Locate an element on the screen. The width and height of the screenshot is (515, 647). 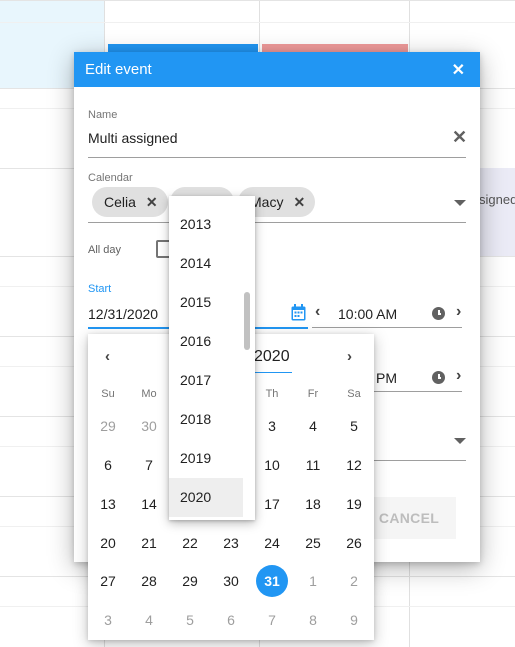
calendar-day: 22 is located at coordinates (190, 543).